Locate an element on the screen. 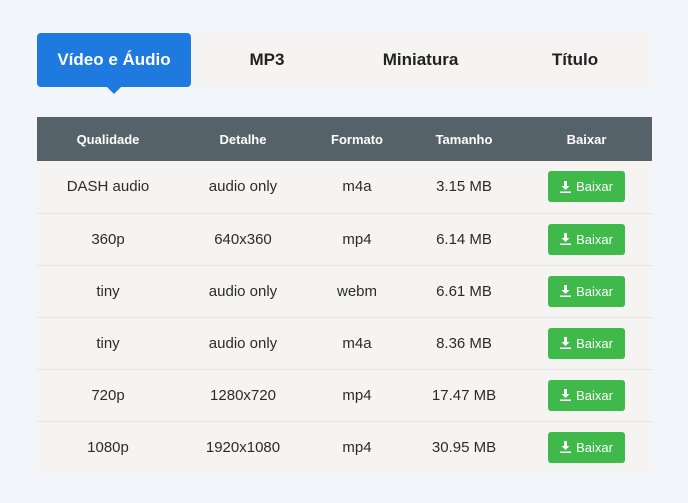 The height and width of the screenshot is (503, 688). format-tabs: Vídeo e Áudio MP3 Miniatura Título is located at coordinates (344, 63).